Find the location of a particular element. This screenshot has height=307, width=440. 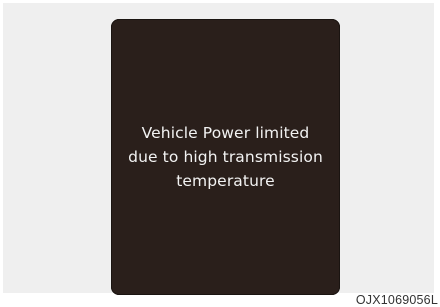

warning-message-line-1: Vehicle Power limited is located at coordinates (225, 133).